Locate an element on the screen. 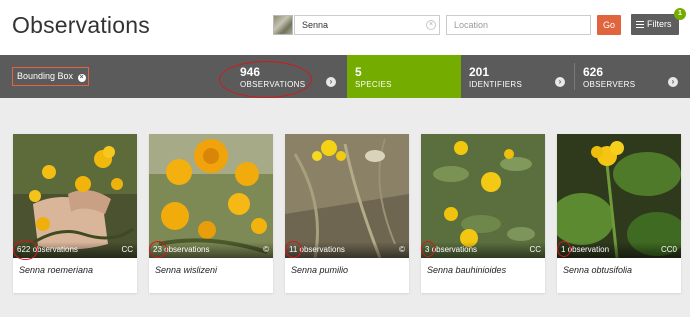  species-photo: 23 observations © is located at coordinates (211, 196).